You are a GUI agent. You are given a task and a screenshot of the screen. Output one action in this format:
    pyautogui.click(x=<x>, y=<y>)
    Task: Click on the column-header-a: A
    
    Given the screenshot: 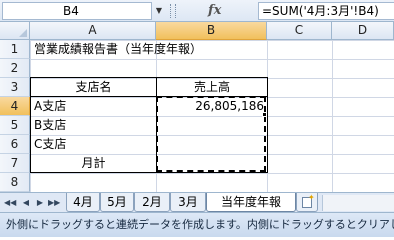 What is the action you would take?
    pyautogui.click(x=93, y=31)
    